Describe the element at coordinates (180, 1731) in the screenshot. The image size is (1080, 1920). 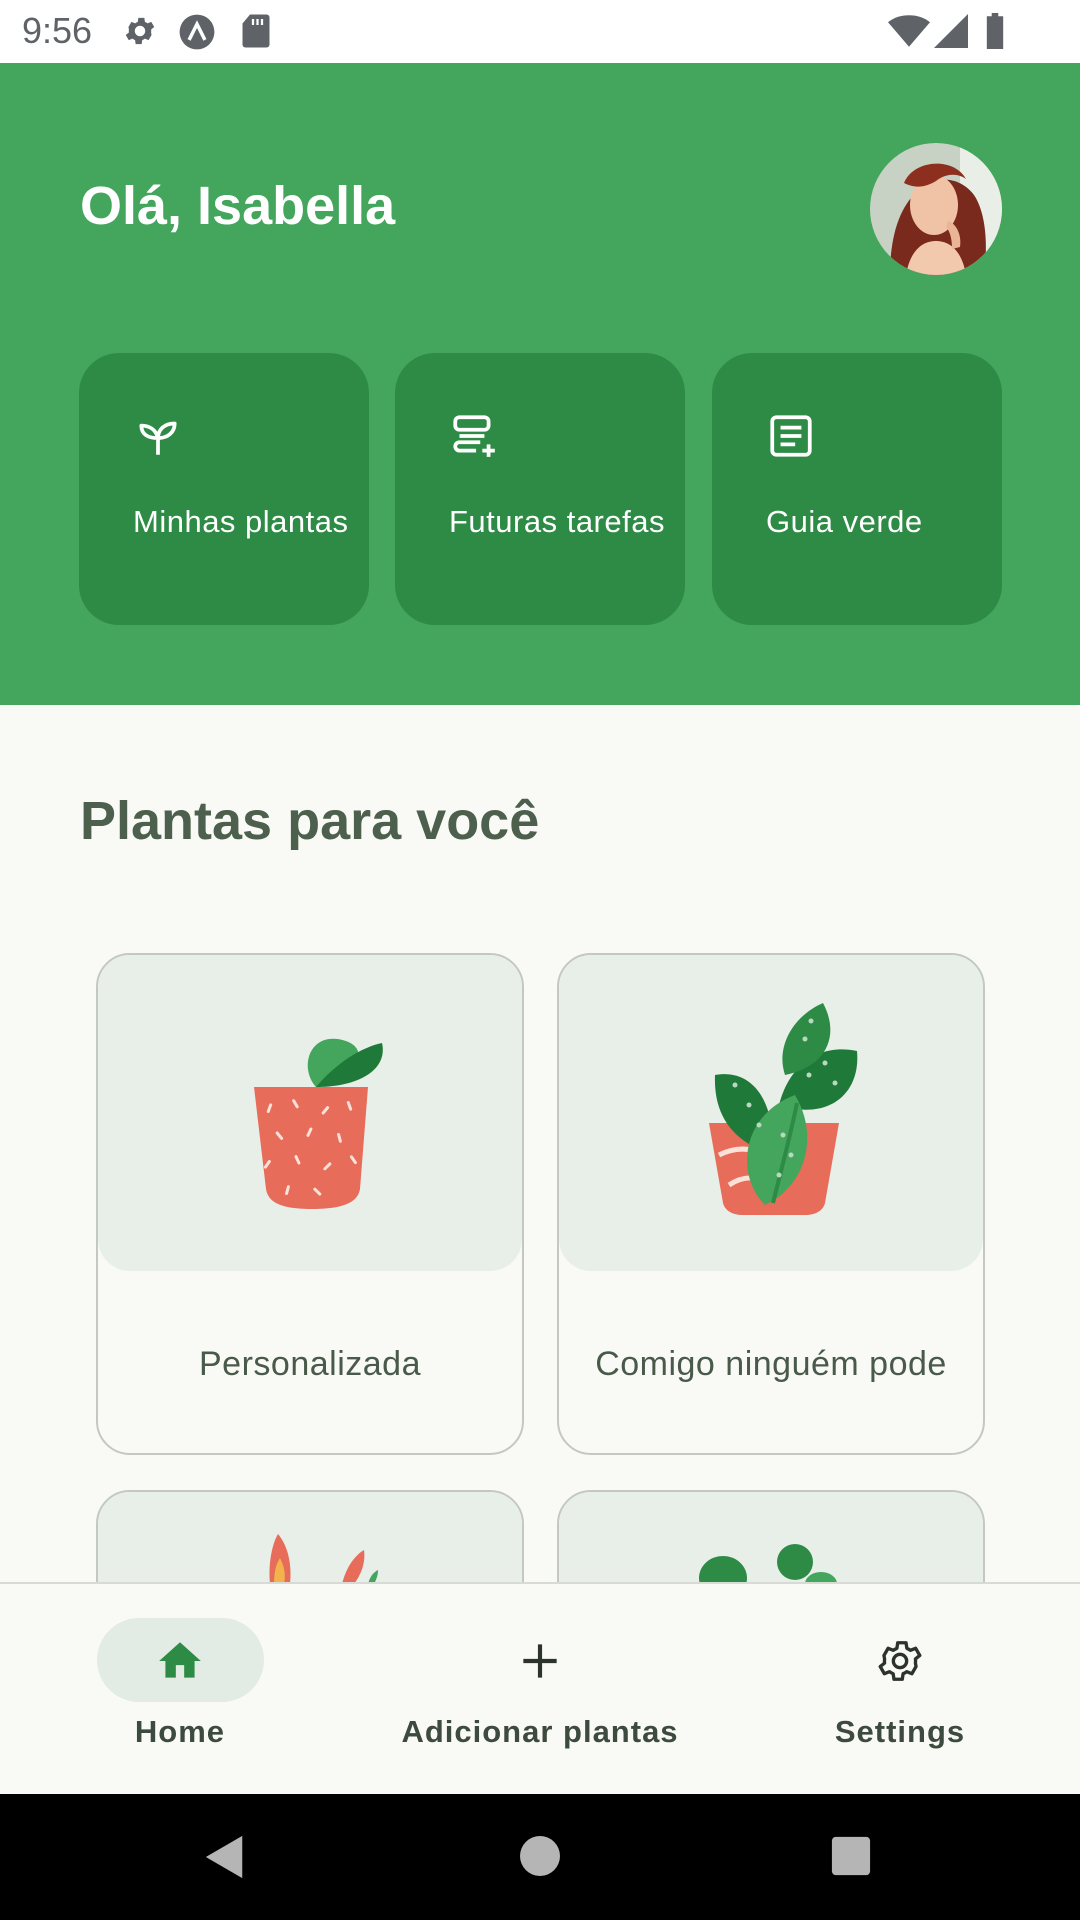
I see `nav-label: Home` at that location.